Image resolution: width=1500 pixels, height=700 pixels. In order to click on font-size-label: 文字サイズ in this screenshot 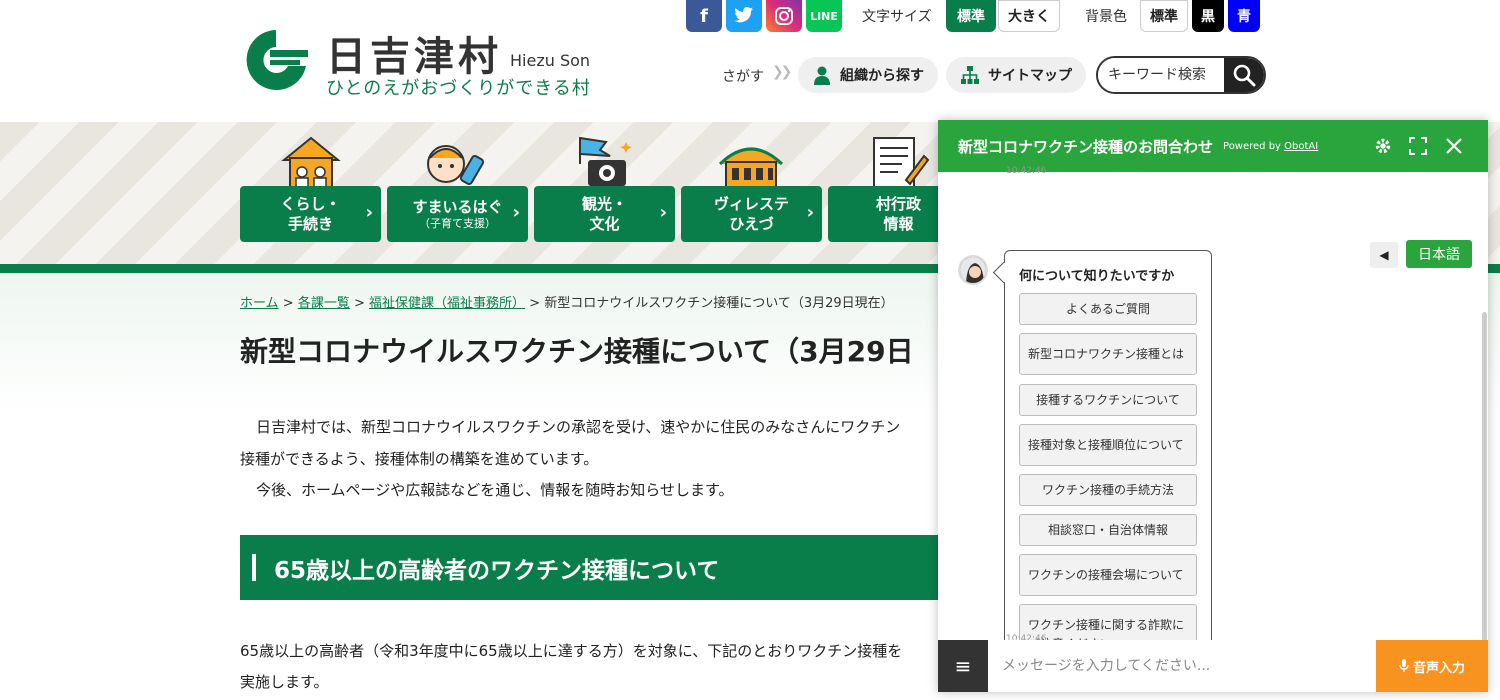, I will do `click(897, 17)`.